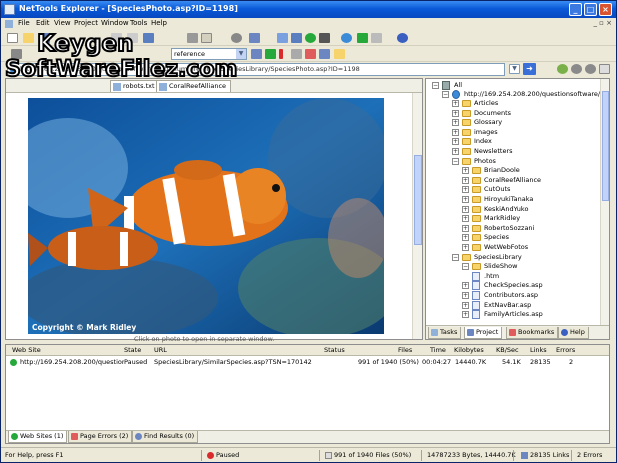 This screenshot has height=463, width=617. What do you see at coordinates (405, 350) in the screenshot?
I see `col-files: Files` at bounding box center [405, 350].